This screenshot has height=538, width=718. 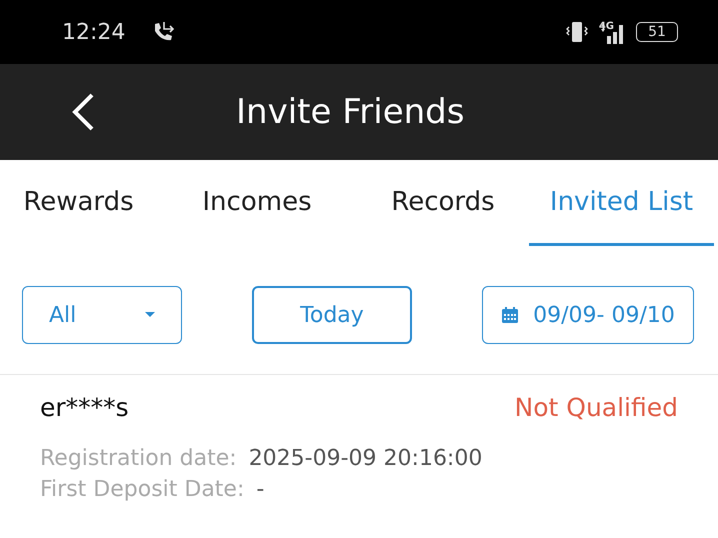 I want to click on calendar-icon, so click(x=510, y=315).